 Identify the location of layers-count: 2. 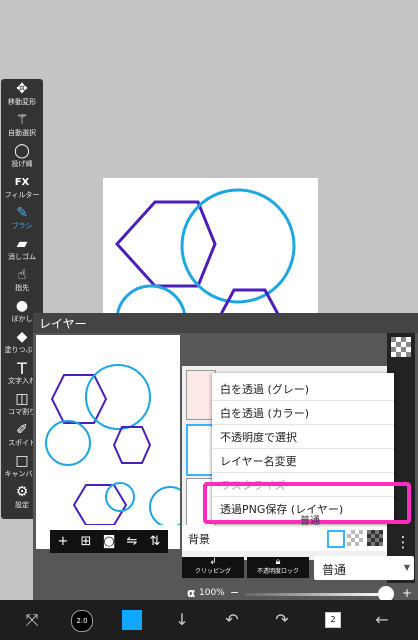
(333, 620).